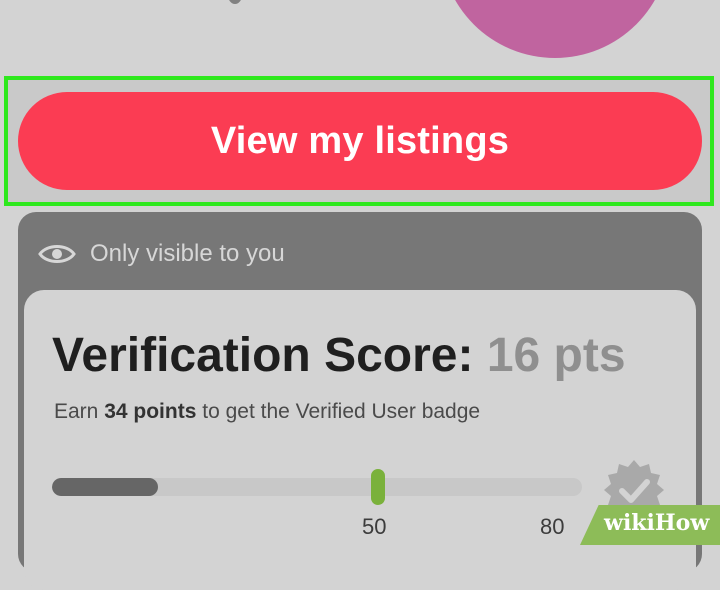 The height and width of the screenshot is (590, 720). What do you see at coordinates (235, 2) in the screenshot?
I see `cropped-text-fragment` at bounding box center [235, 2].